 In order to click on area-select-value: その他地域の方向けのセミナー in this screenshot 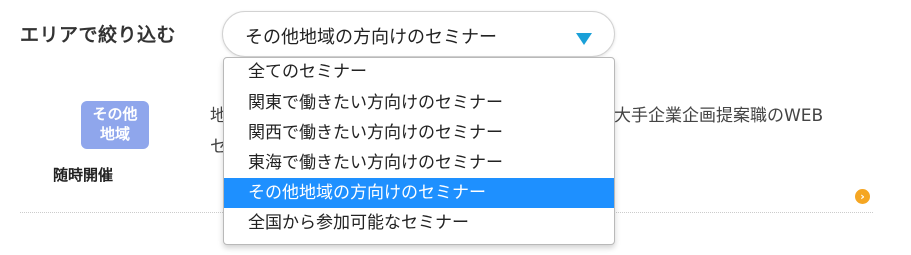, I will do `click(371, 37)`.